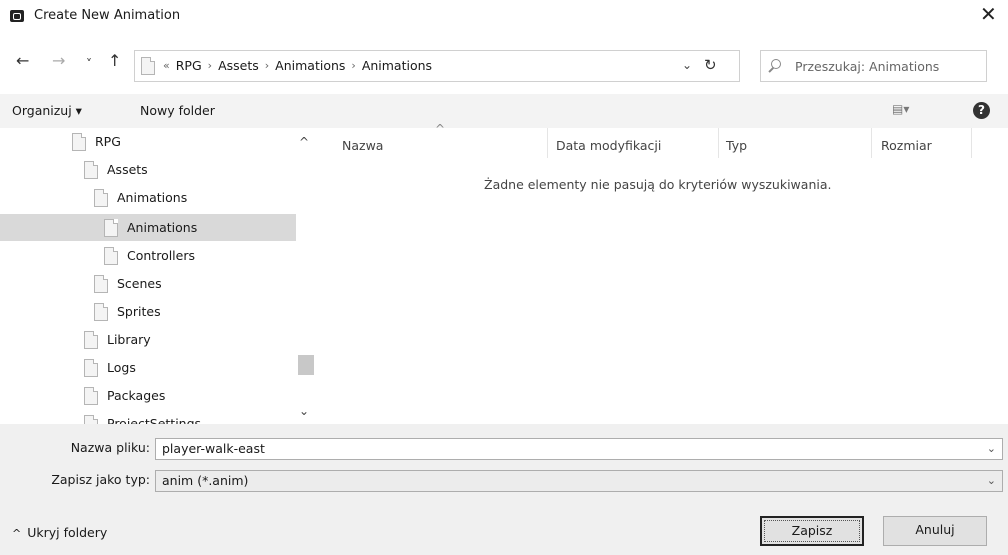 This screenshot has height=555, width=1008. I want to click on close-icon: ✕, so click(988, 14).